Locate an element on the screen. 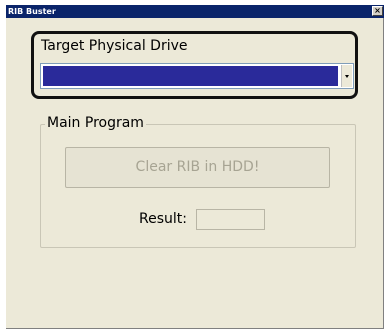 This screenshot has height=335, width=384. chevron-down-icon is located at coordinates (347, 76).